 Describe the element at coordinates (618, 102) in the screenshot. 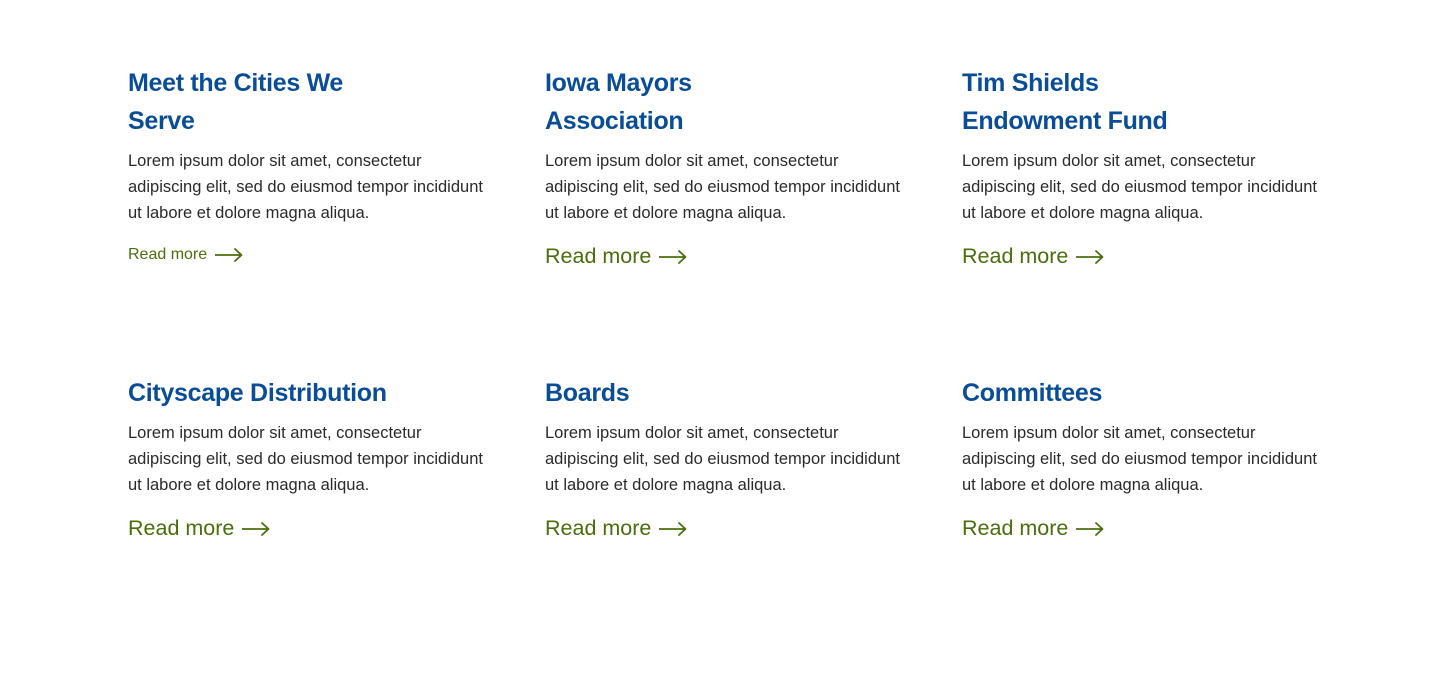

I see `card-title: Iowa Mayors Association` at that location.